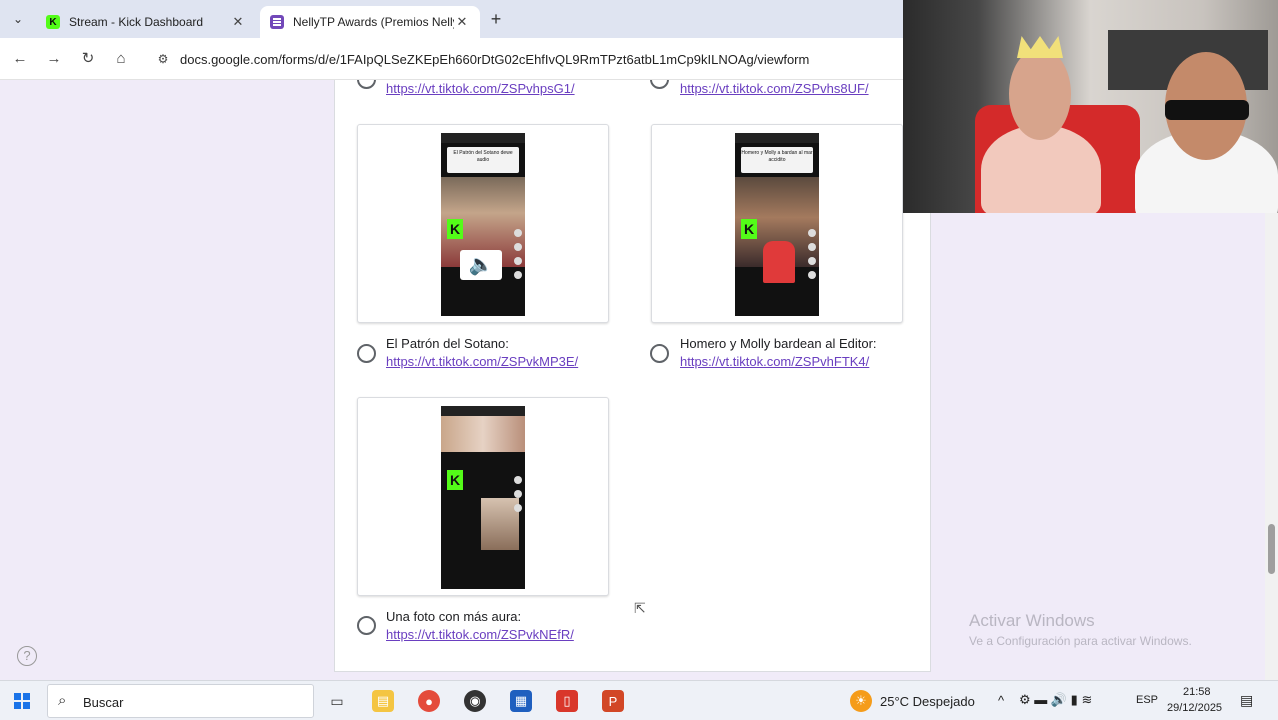 This screenshot has height=720, width=1278. Describe the element at coordinates (483, 160) in the screenshot. I see `thumb-header-text: El Patrón del Sotano dewe audio` at that location.